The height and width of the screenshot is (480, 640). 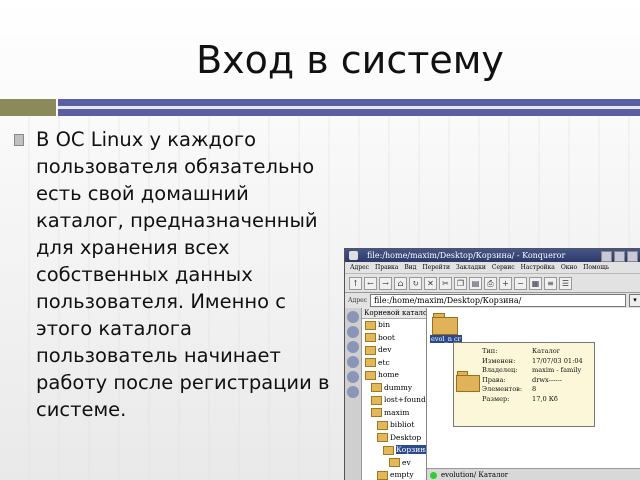 What do you see at coordinates (445, 283) in the screenshot?
I see `cut-icon: ✂` at bounding box center [445, 283].